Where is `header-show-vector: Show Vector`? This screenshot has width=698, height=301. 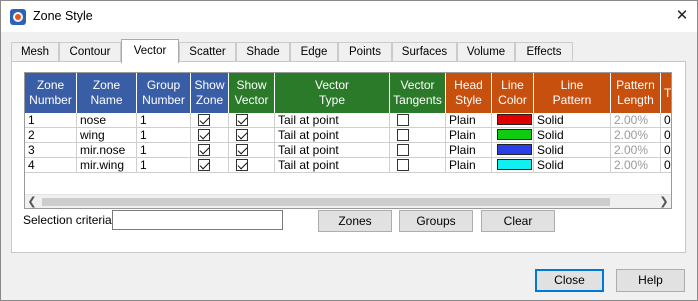
header-show-vector: Show Vector is located at coordinates (252, 93).